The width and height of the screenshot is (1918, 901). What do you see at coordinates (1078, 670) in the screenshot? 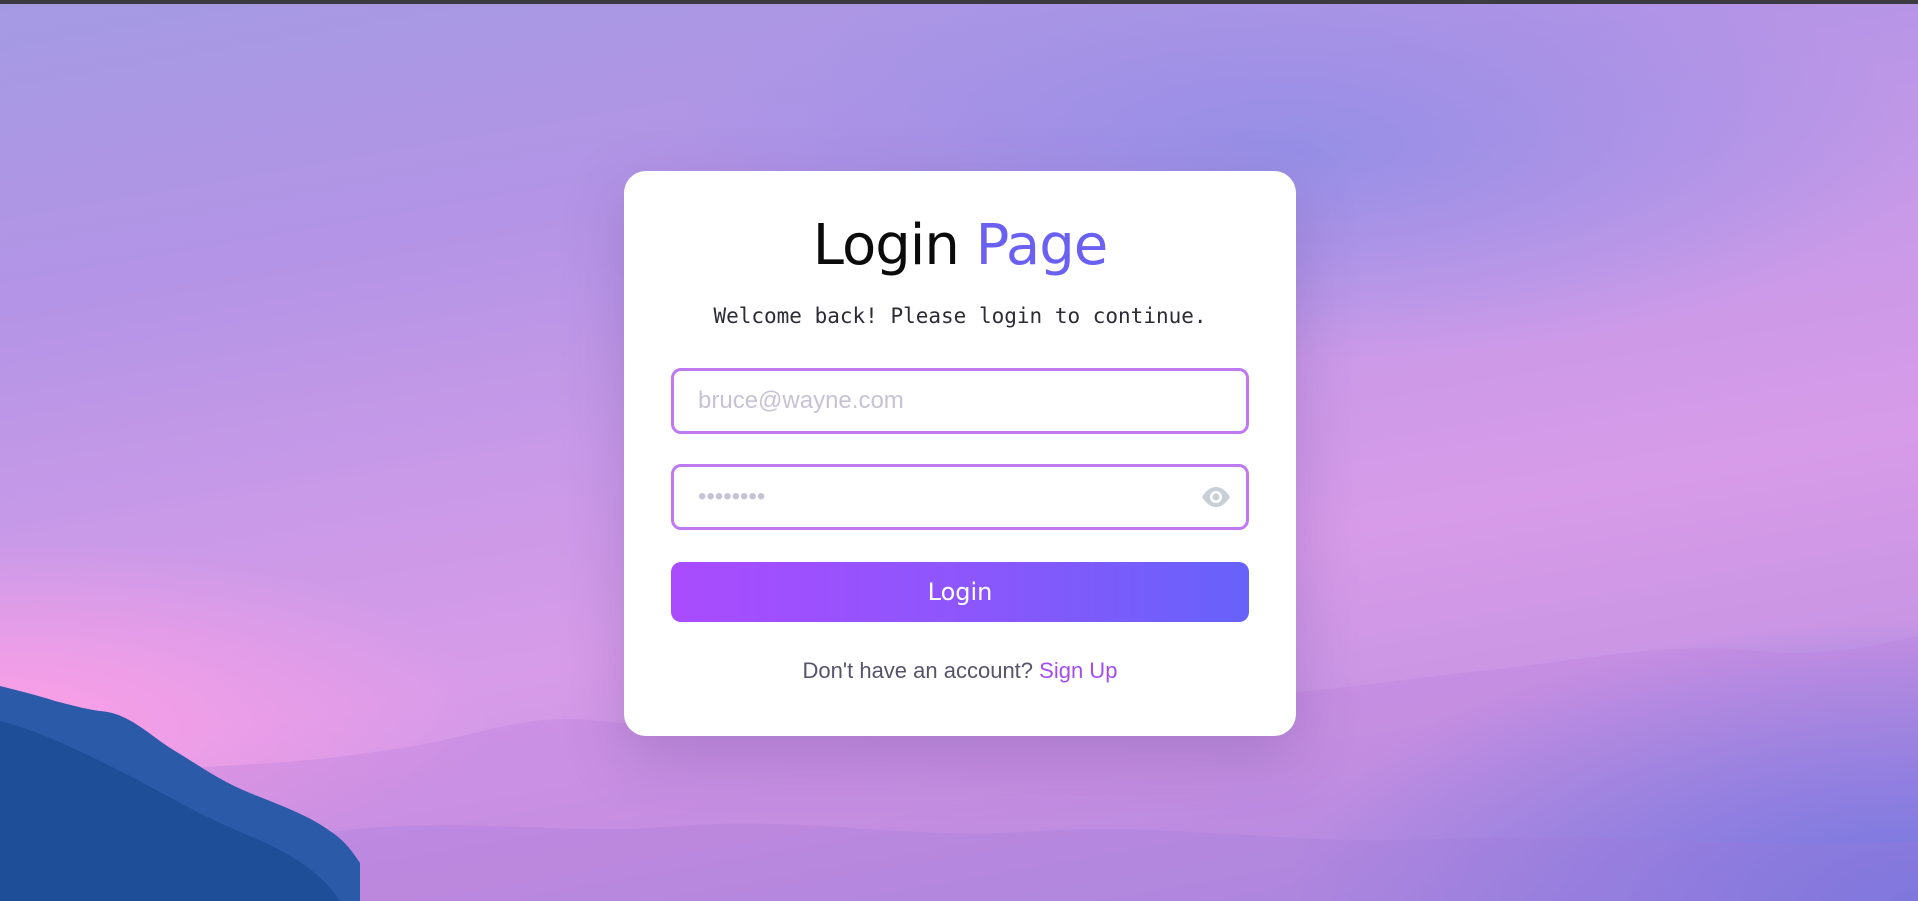
I see `signup-link: Sign Up` at bounding box center [1078, 670].